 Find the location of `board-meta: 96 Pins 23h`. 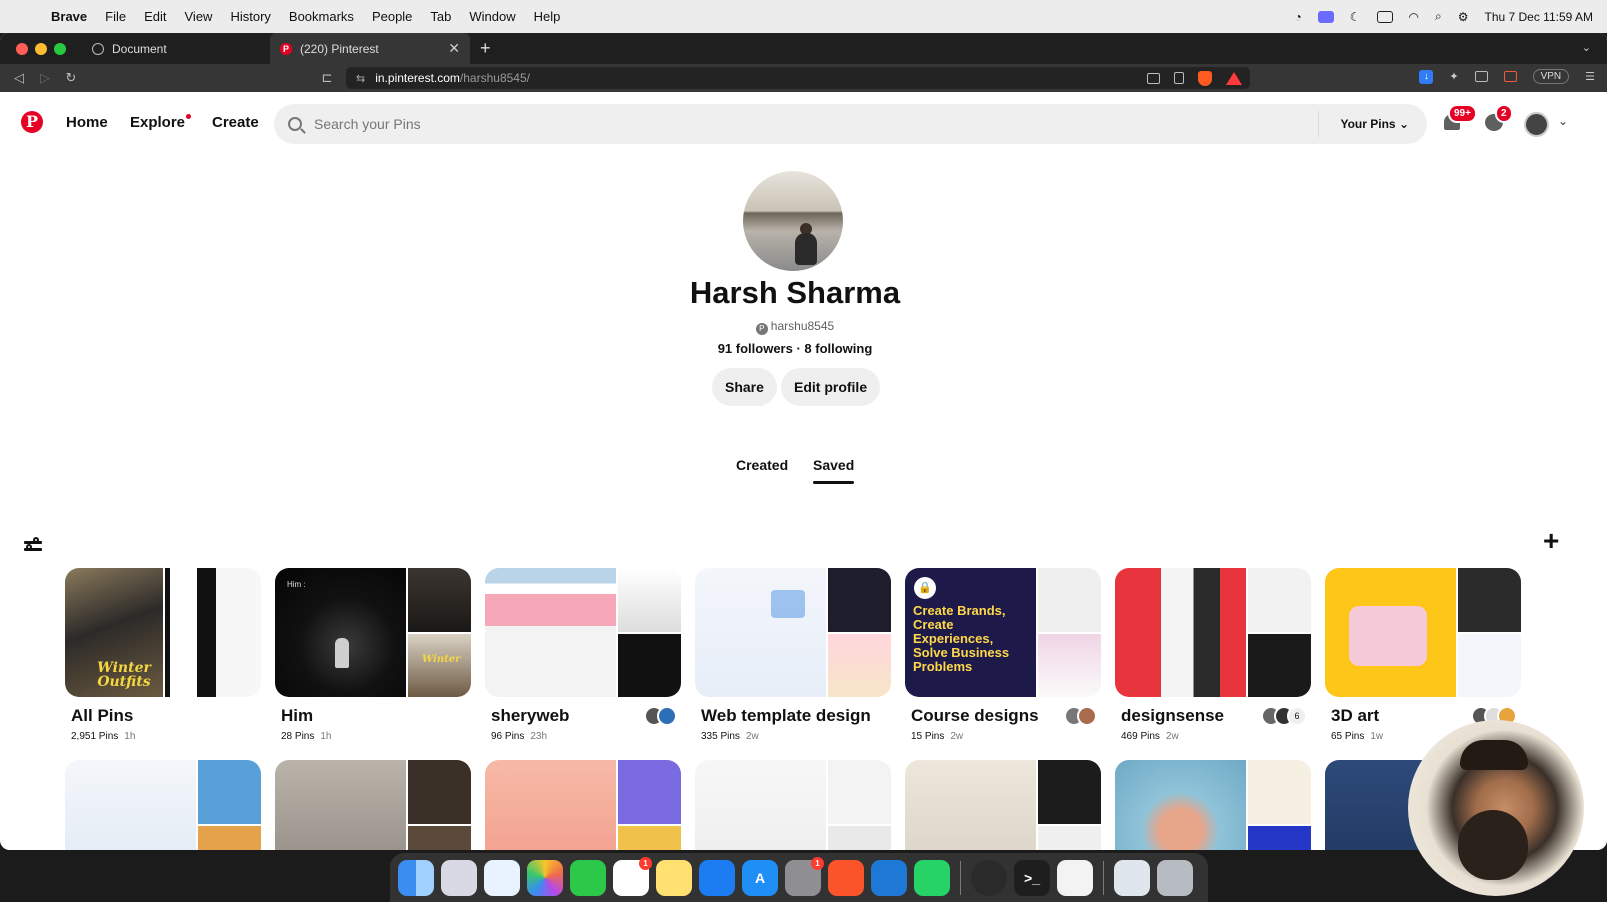

board-meta: 96 Pins 23h is located at coordinates (586, 736).